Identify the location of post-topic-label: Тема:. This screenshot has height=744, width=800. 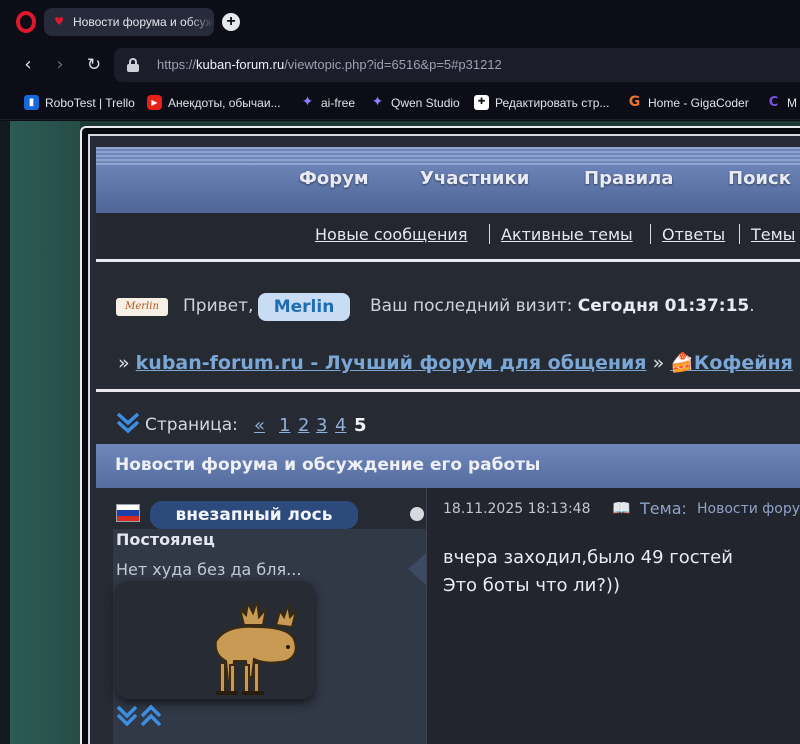
(663, 508).